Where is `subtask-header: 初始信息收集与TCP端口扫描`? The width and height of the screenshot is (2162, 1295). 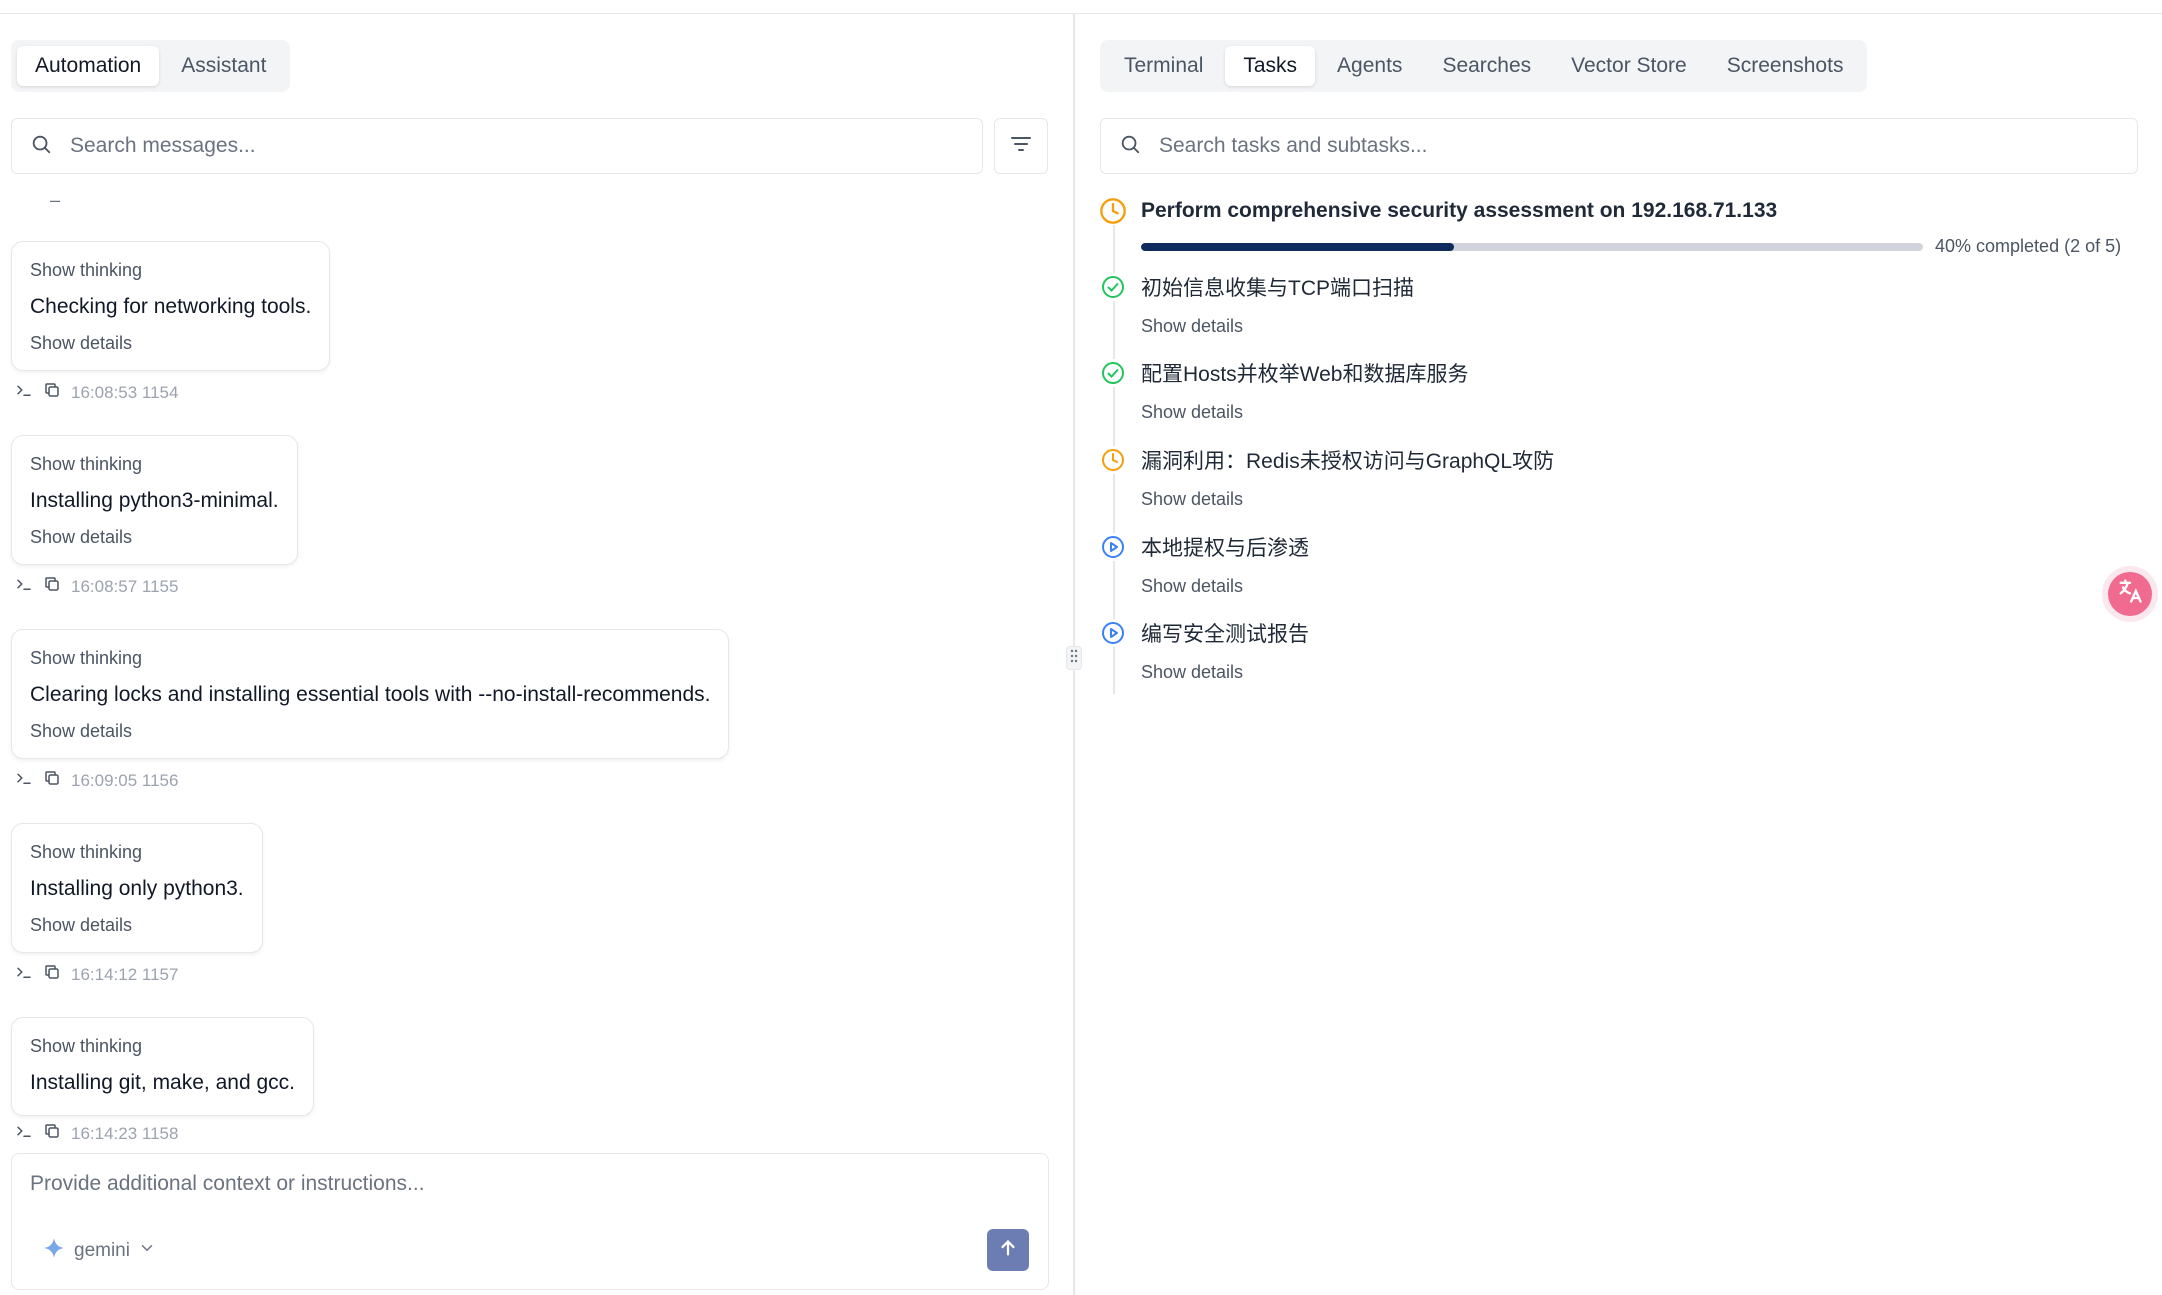 subtask-header: 初始信息收集与TCP端口扫描 is located at coordinates (1256, 287).